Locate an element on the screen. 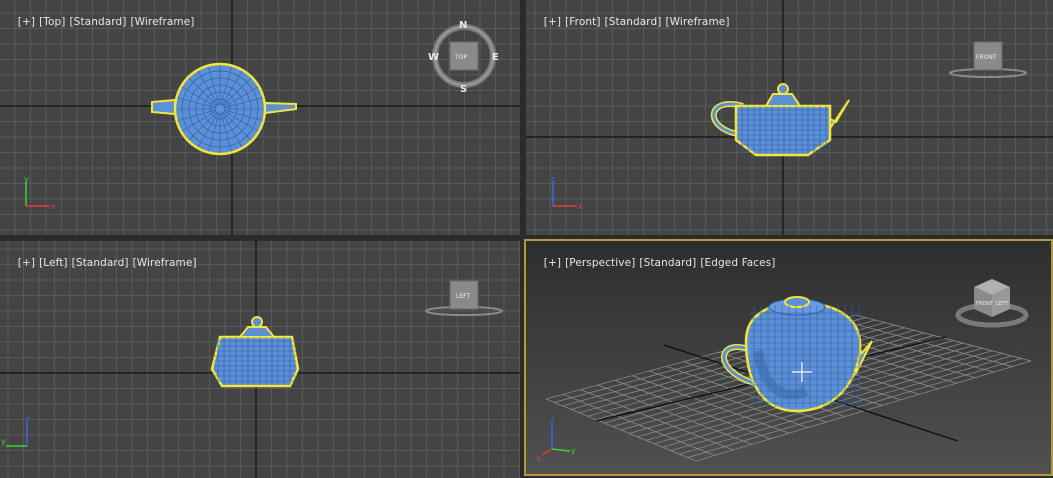  viewcube-icon: LEFT is located at coordinates (464, 299).